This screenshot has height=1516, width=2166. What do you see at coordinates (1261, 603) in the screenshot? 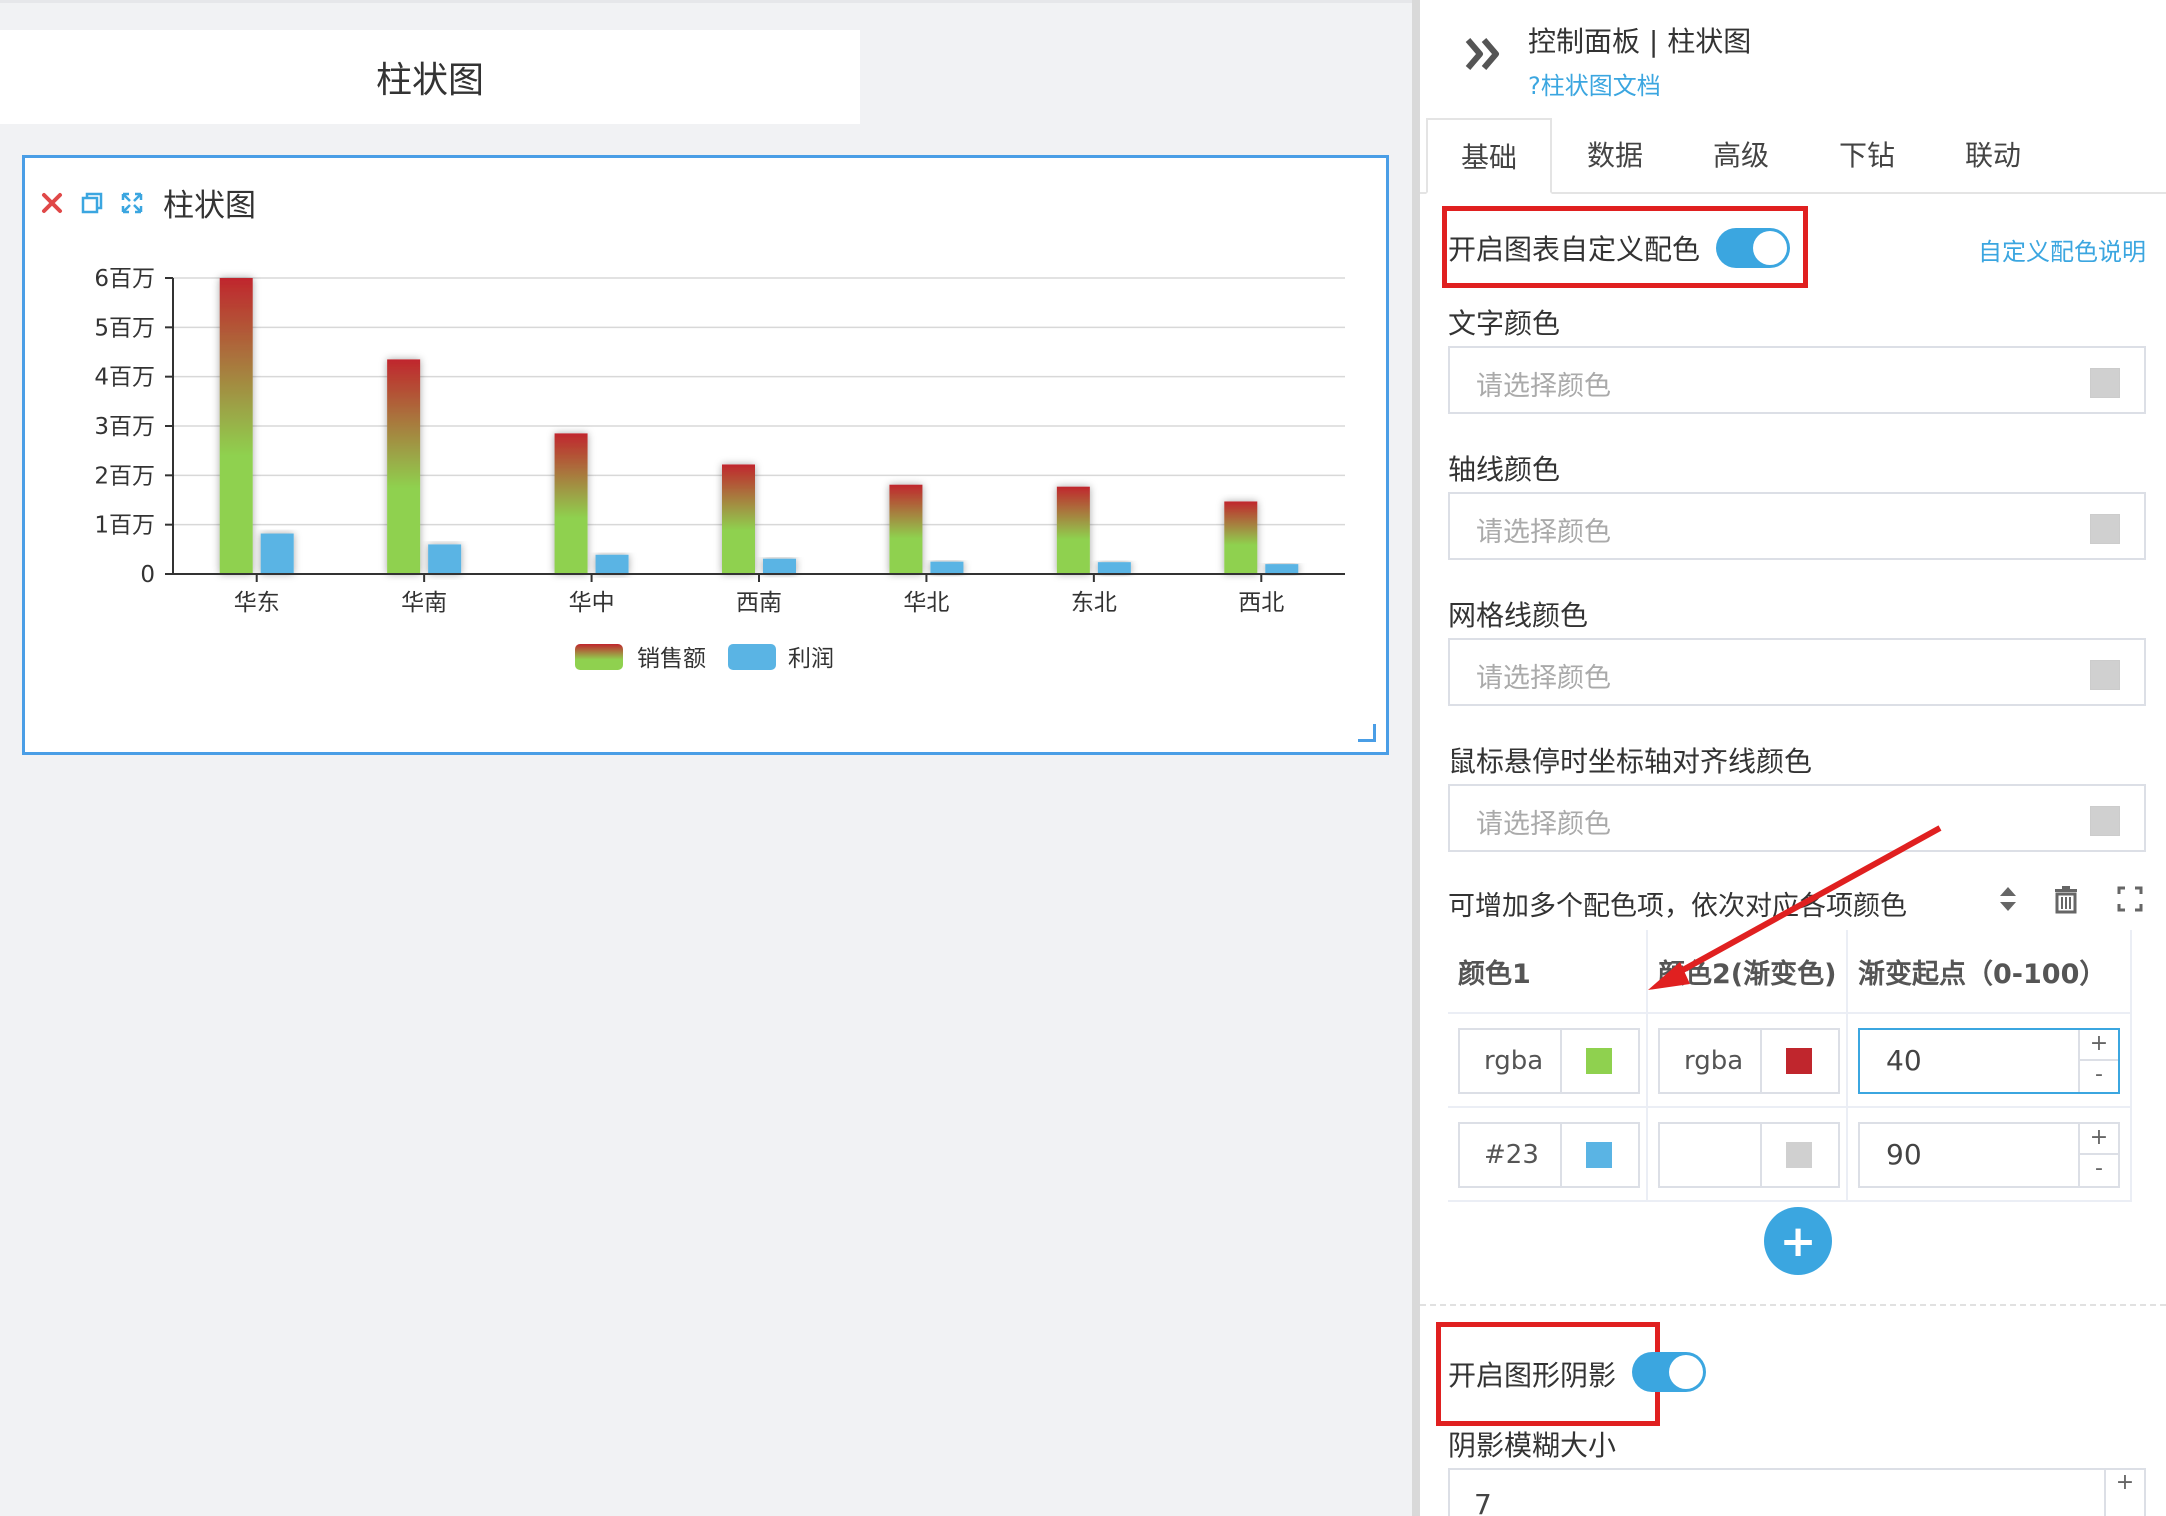
I see `x-tick-label: 西北` at bounding box center [1261, 603].